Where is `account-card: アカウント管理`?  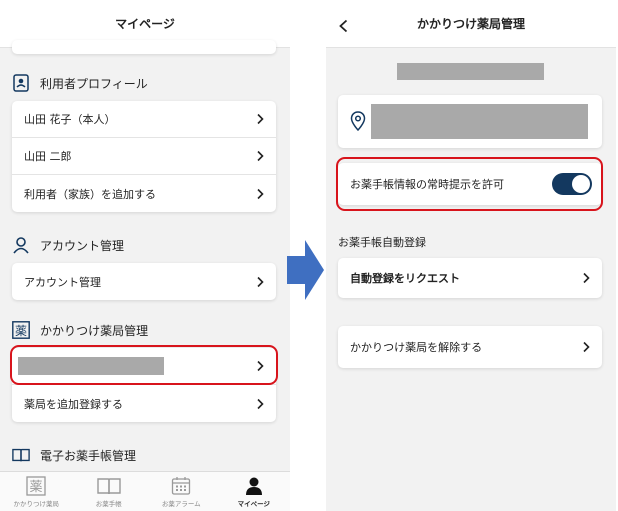
account-card: アカウント管理 is located at coordinates (144, 281).